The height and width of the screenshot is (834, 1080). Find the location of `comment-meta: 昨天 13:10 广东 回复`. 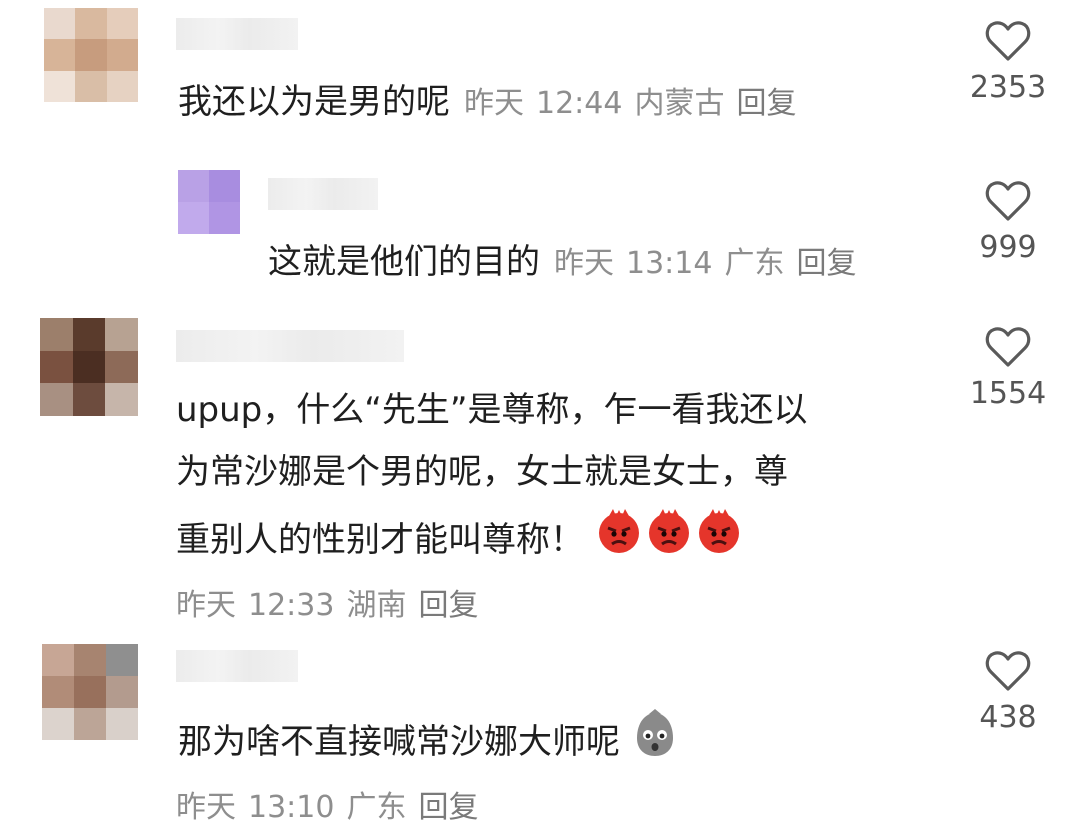

comment-meta: 昨天 13:10 广东 回复 is located at coordinates (327, 807).